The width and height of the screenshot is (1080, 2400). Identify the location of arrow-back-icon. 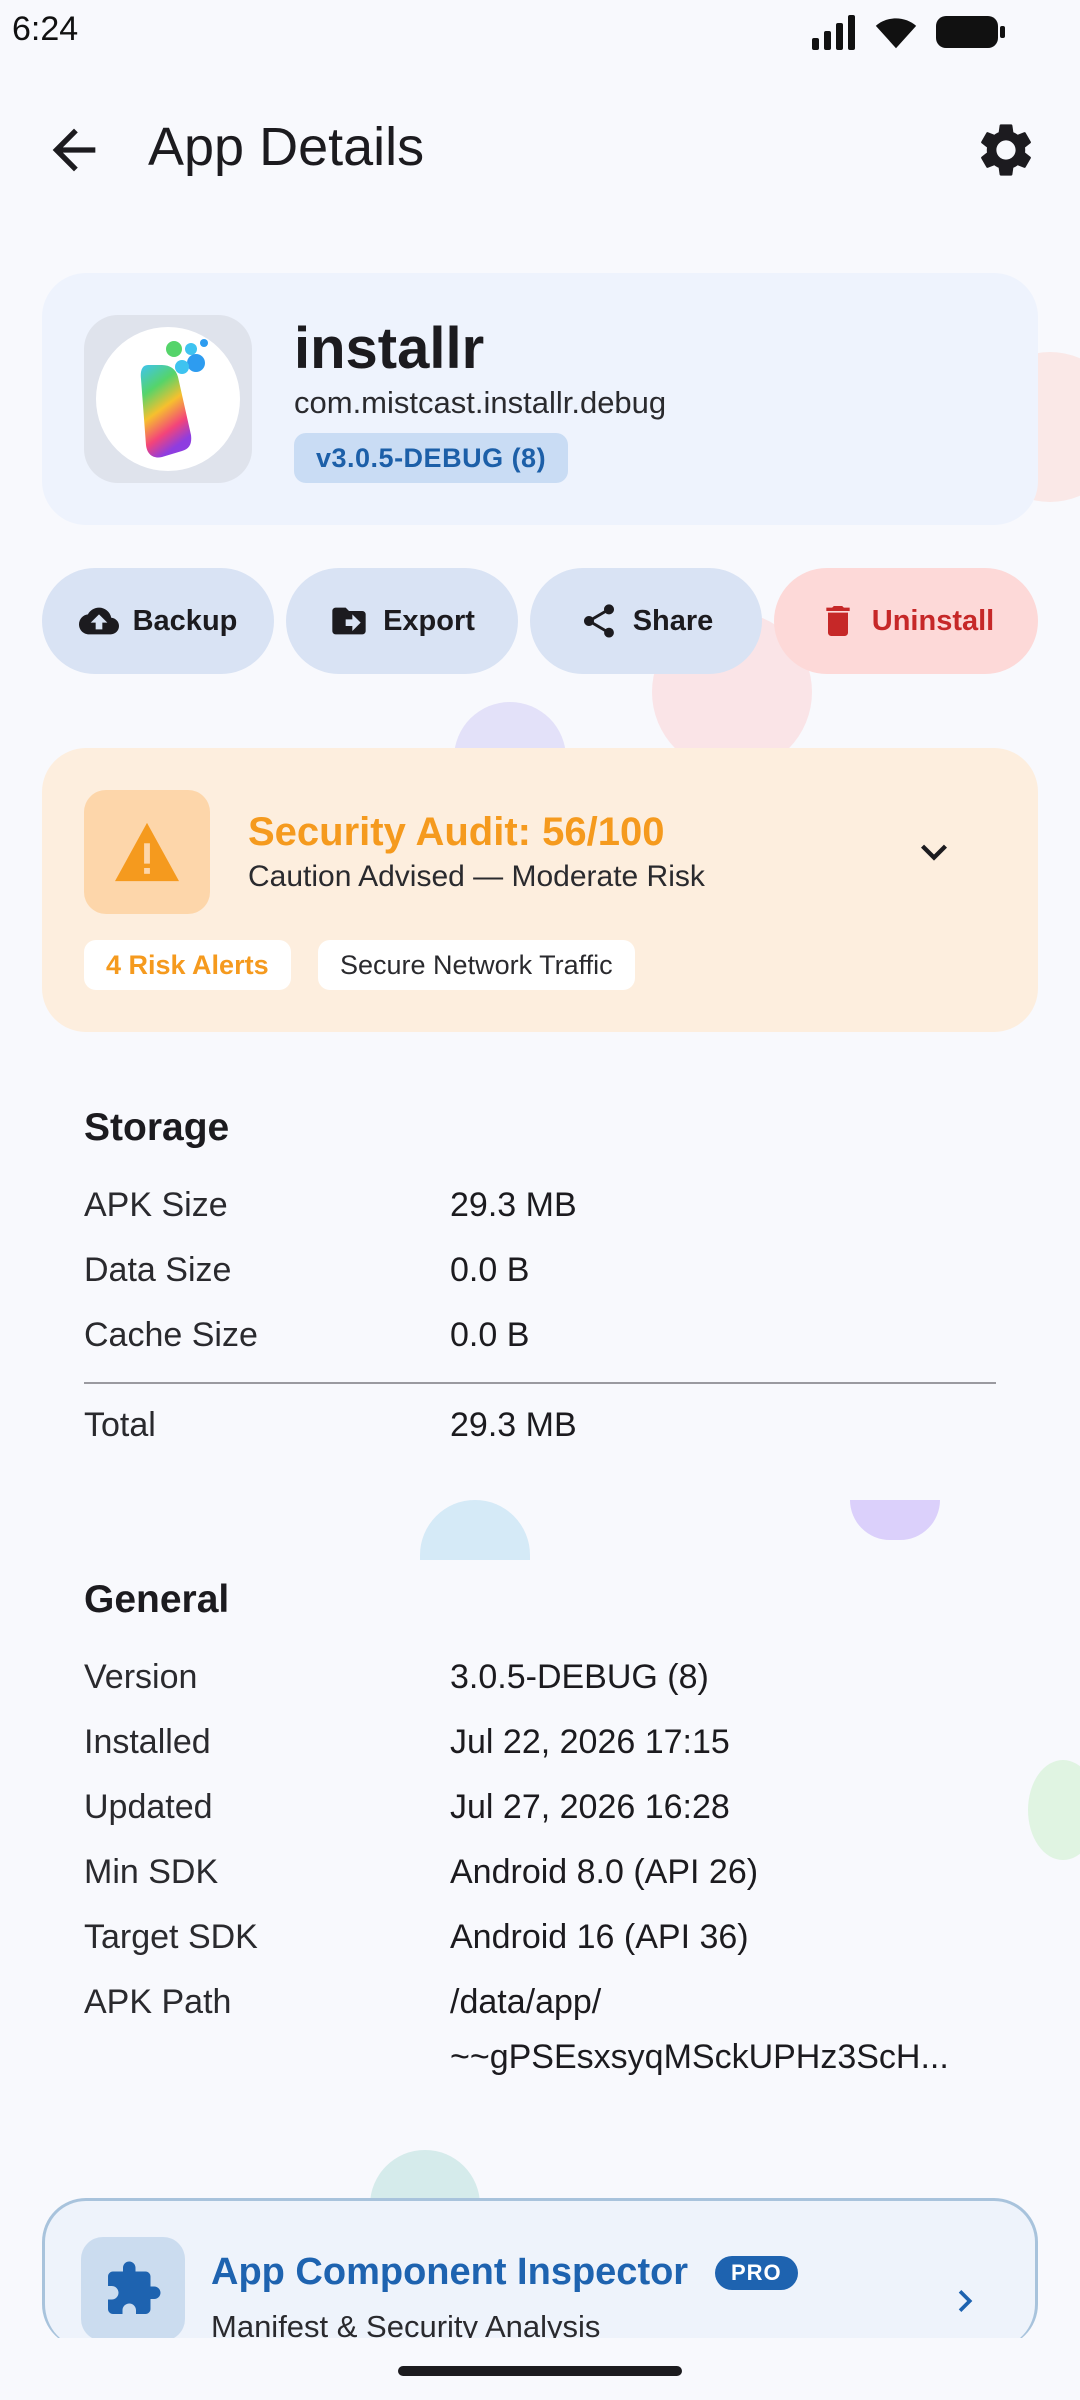
(74, 150).